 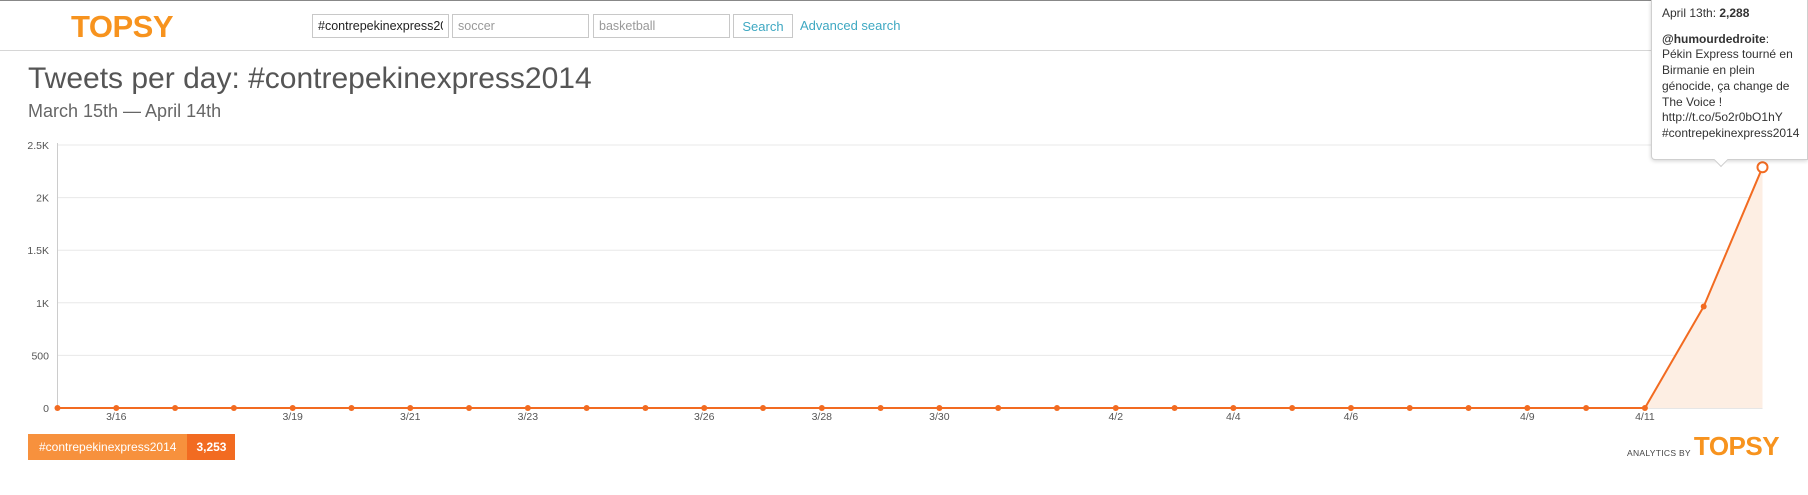 I want to click on x-tick-label: 4/11, so click(x=1645, y=417).